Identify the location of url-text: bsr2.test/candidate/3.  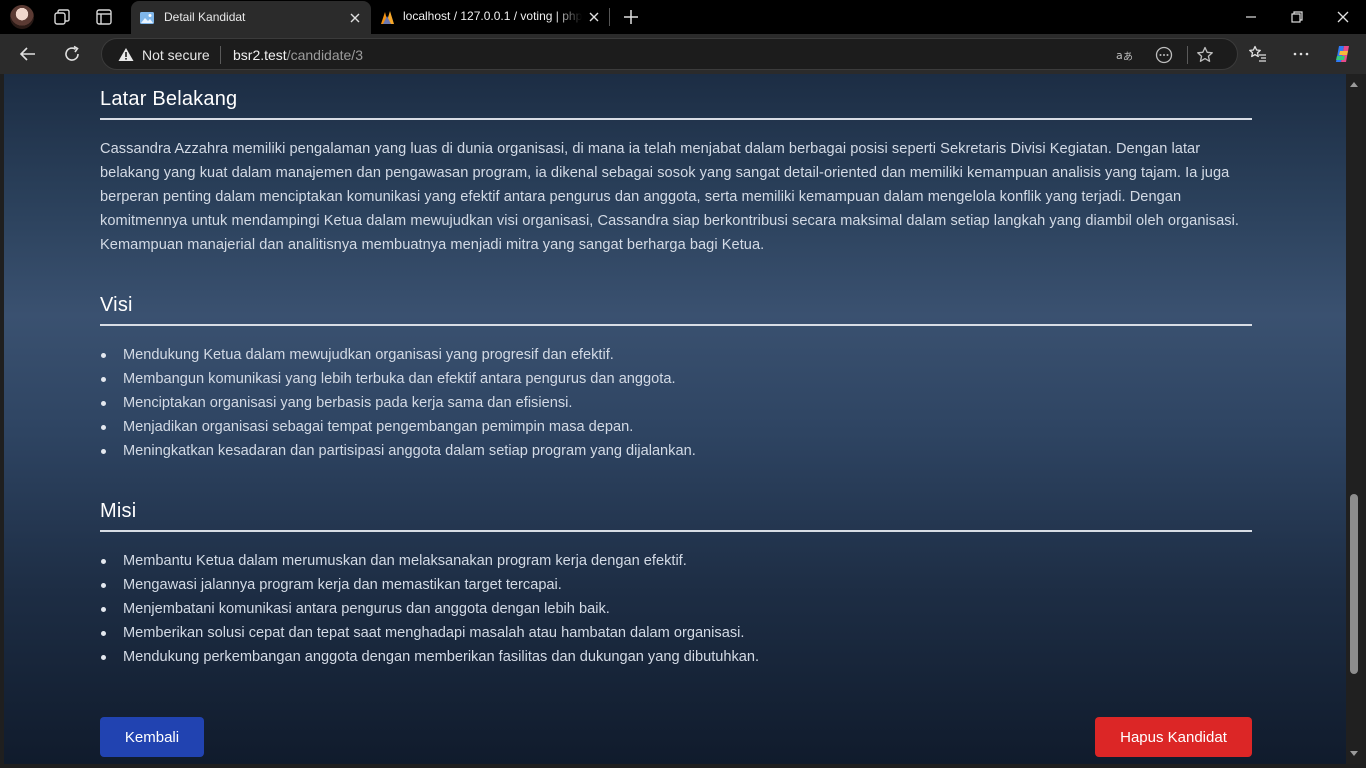
(298, 55).